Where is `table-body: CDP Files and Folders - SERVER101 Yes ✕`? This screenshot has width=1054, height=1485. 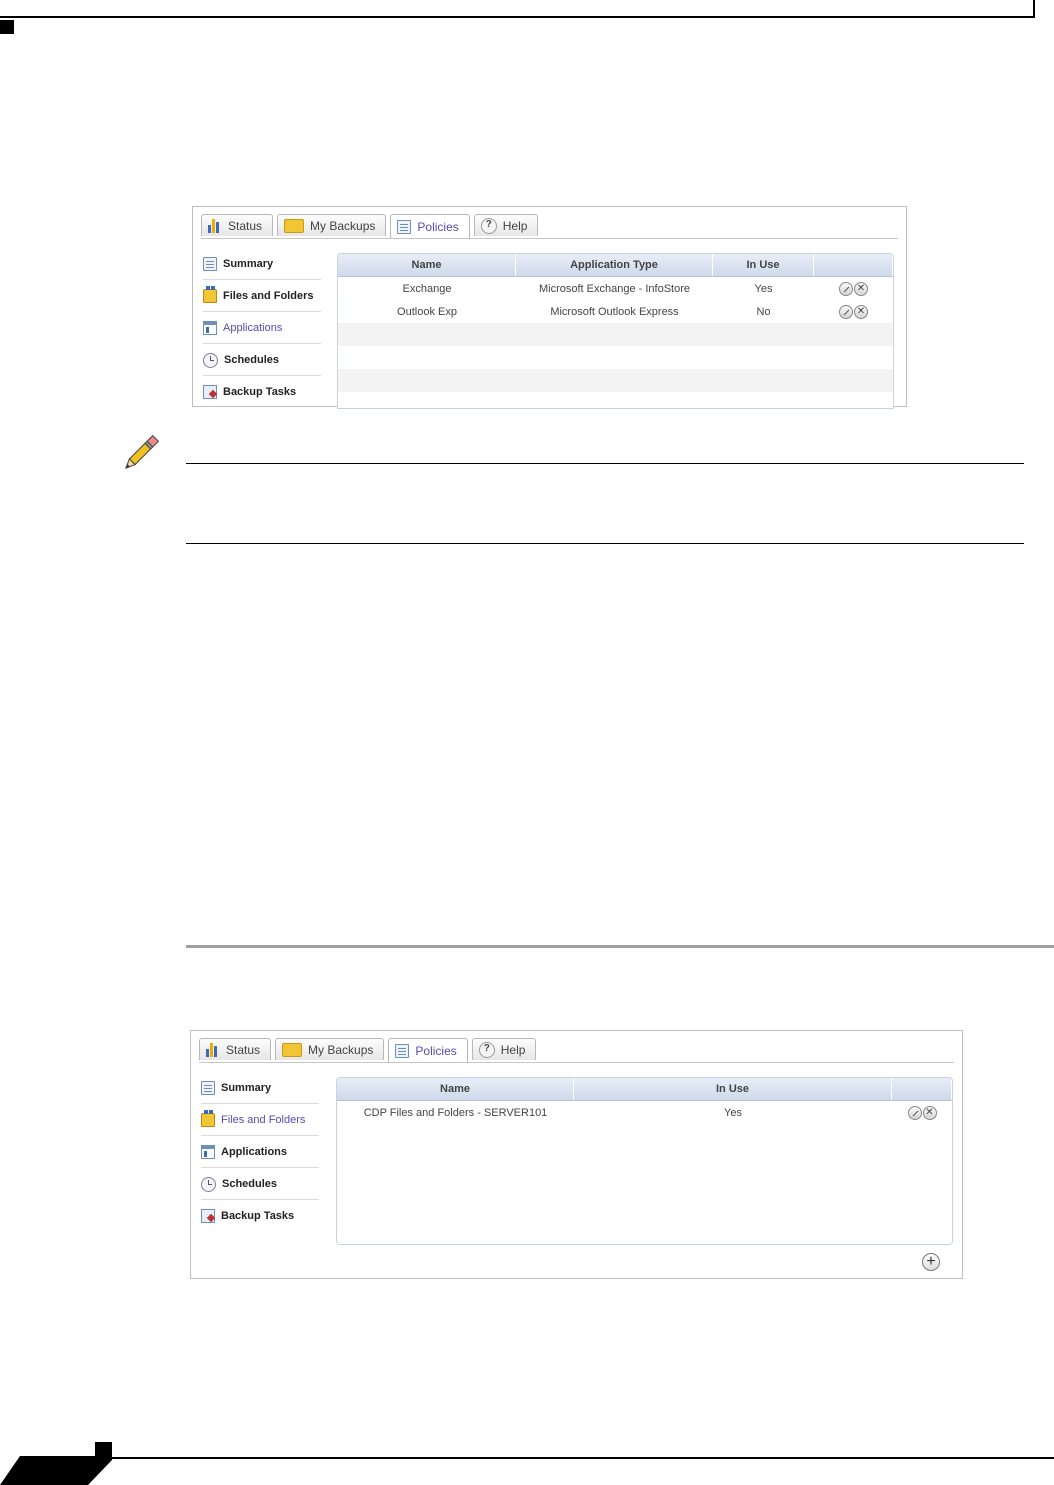
table-body: CDP Files and Folders - SERVER101 Yes ✕ is located at coordinates (644, 1112).